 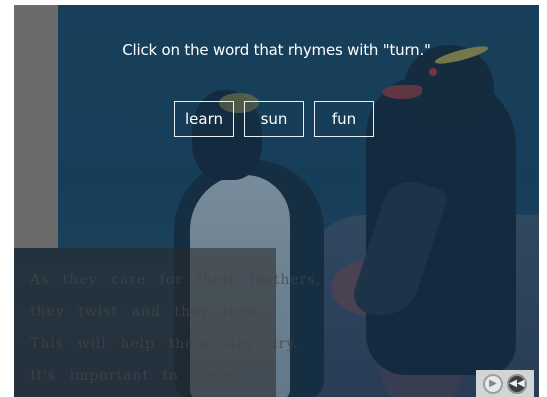 I want to click on poem-line-4: It's important to learn., so click(x=135, y=376).